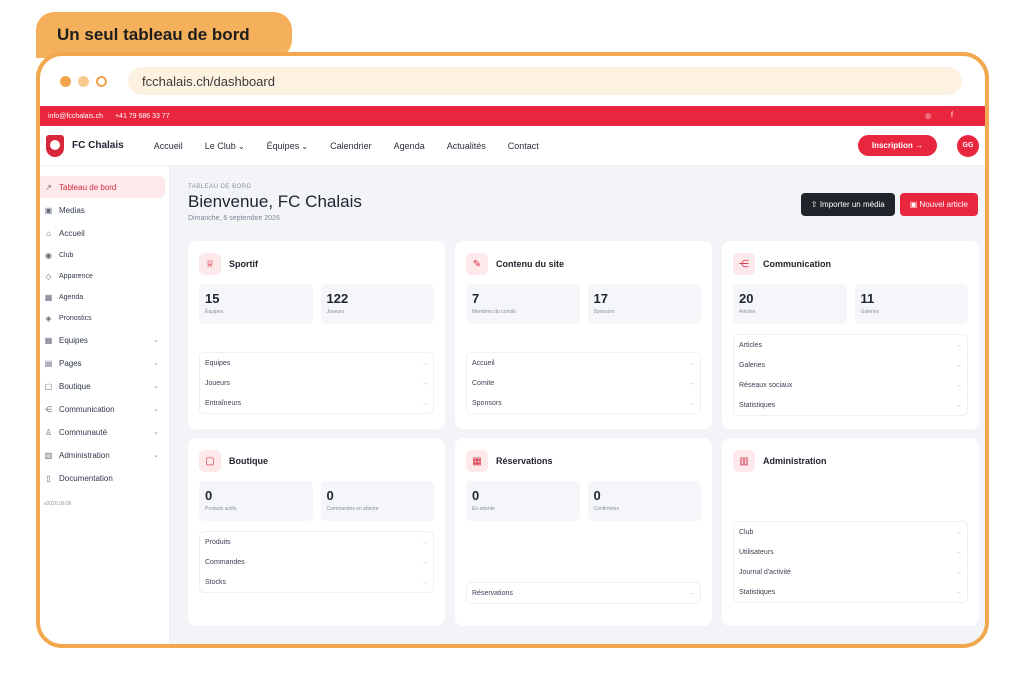  I want to click on stat-label: Confirmées, so click(606, 509).